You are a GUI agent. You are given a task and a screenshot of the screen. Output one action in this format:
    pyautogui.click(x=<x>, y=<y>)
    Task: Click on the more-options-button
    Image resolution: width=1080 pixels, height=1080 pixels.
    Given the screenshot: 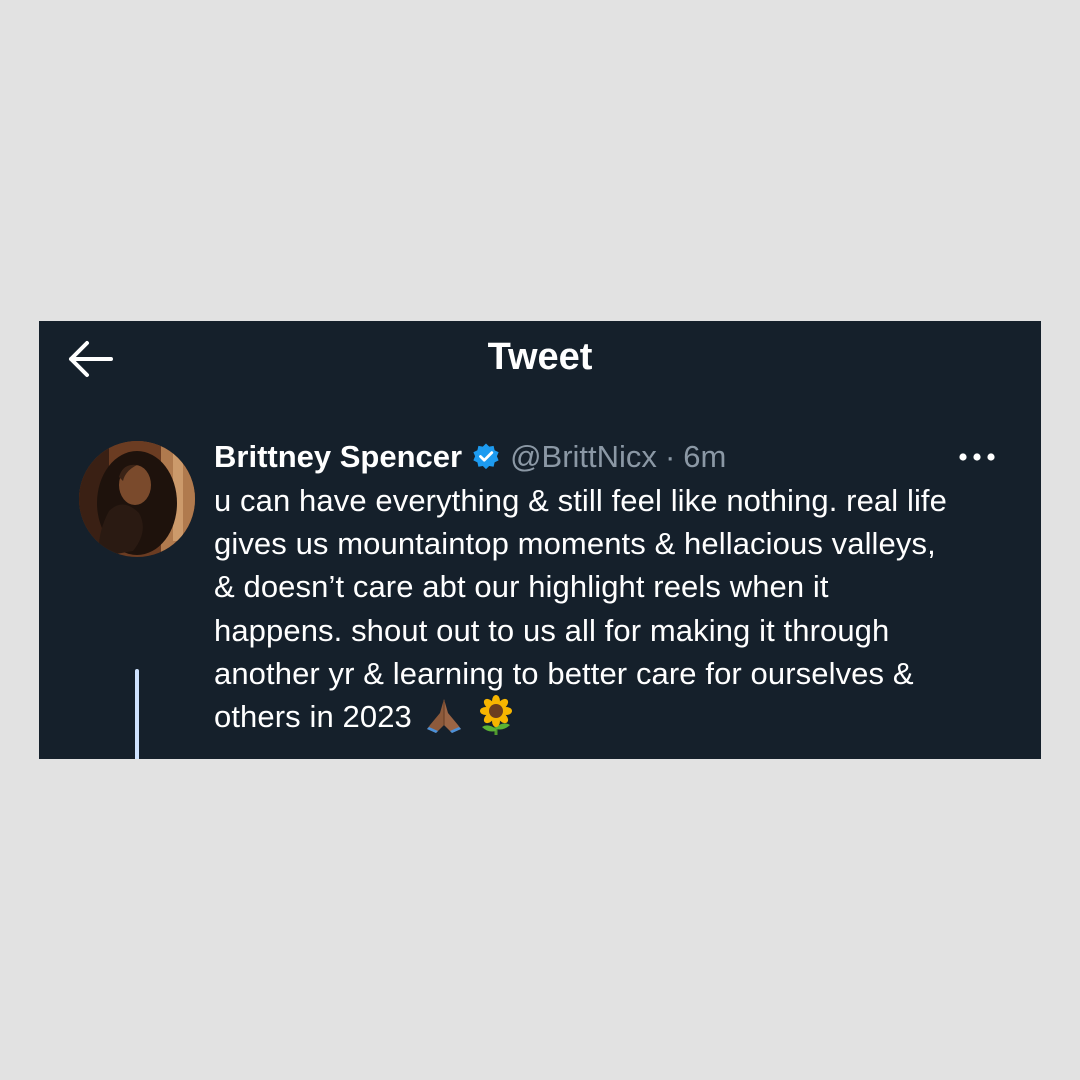 What is the action you would take?
    pyautogui.click(x=977, y=457)
    